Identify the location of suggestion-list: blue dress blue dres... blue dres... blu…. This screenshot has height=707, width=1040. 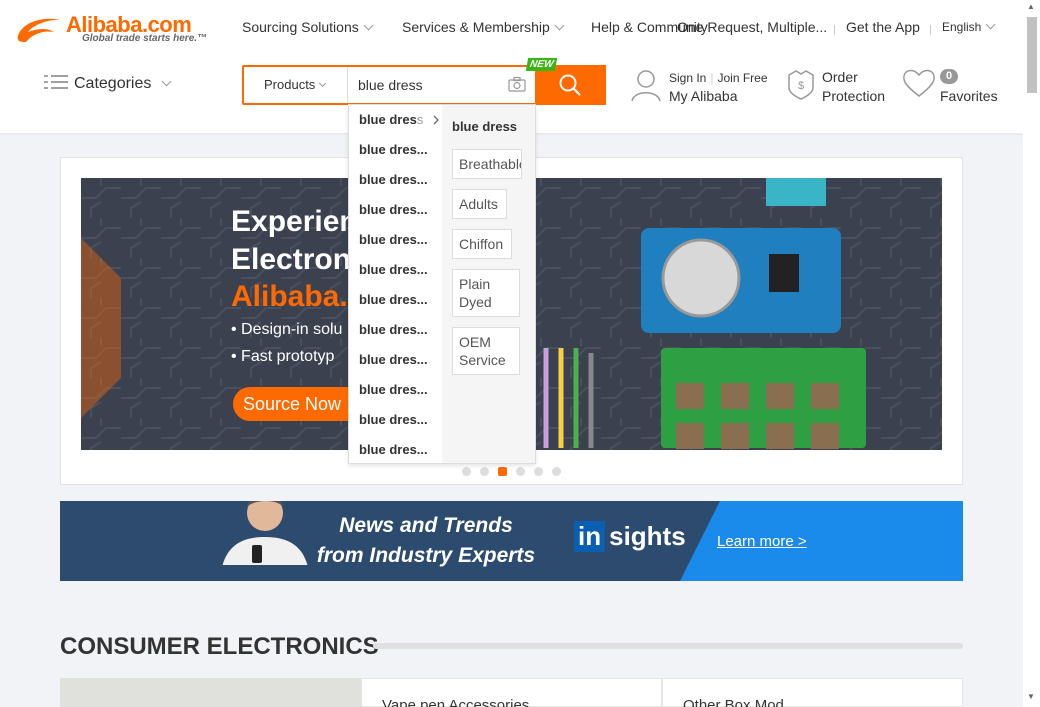
(395, 284).